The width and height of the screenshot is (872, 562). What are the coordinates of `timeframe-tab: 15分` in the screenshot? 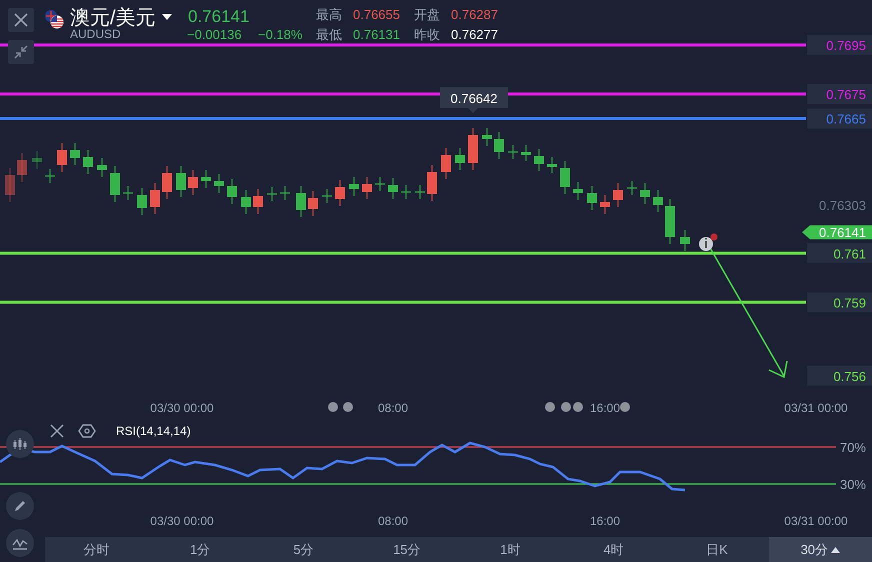 It's located at (406, 549).